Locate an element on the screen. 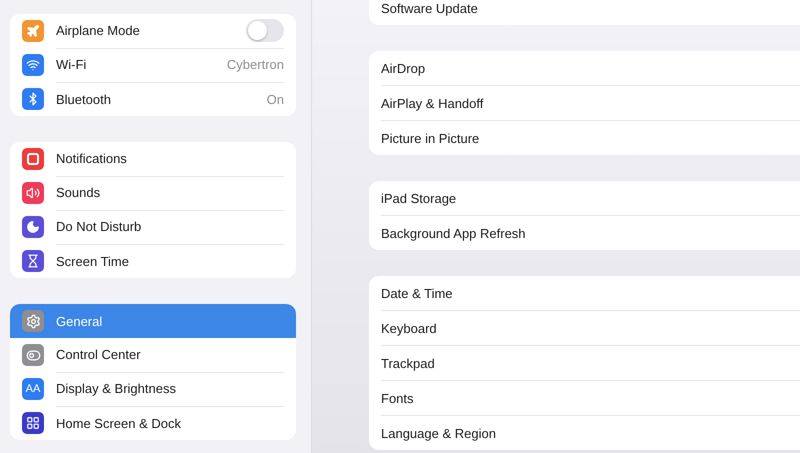  settings-item: Trackpad is located at coordinates (408, 363).